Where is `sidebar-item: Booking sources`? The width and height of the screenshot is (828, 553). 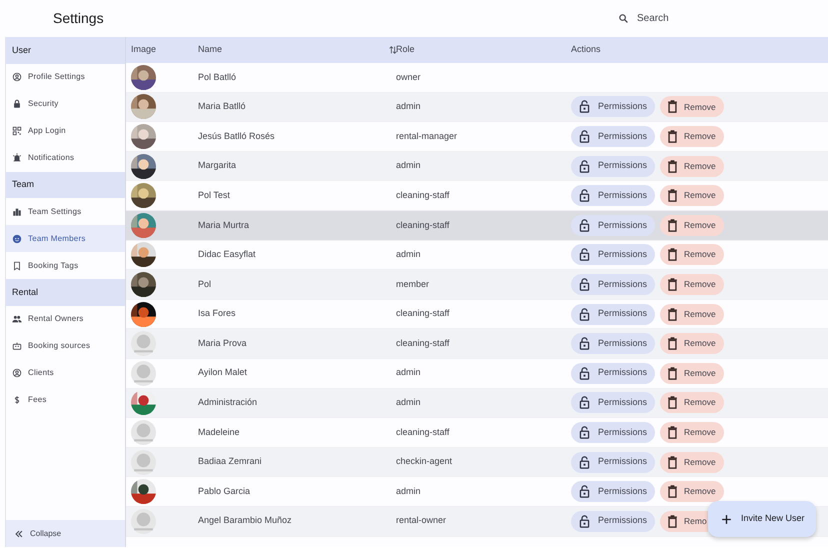 sidebar-item: Booking sources is located at coordinates (65, 346).